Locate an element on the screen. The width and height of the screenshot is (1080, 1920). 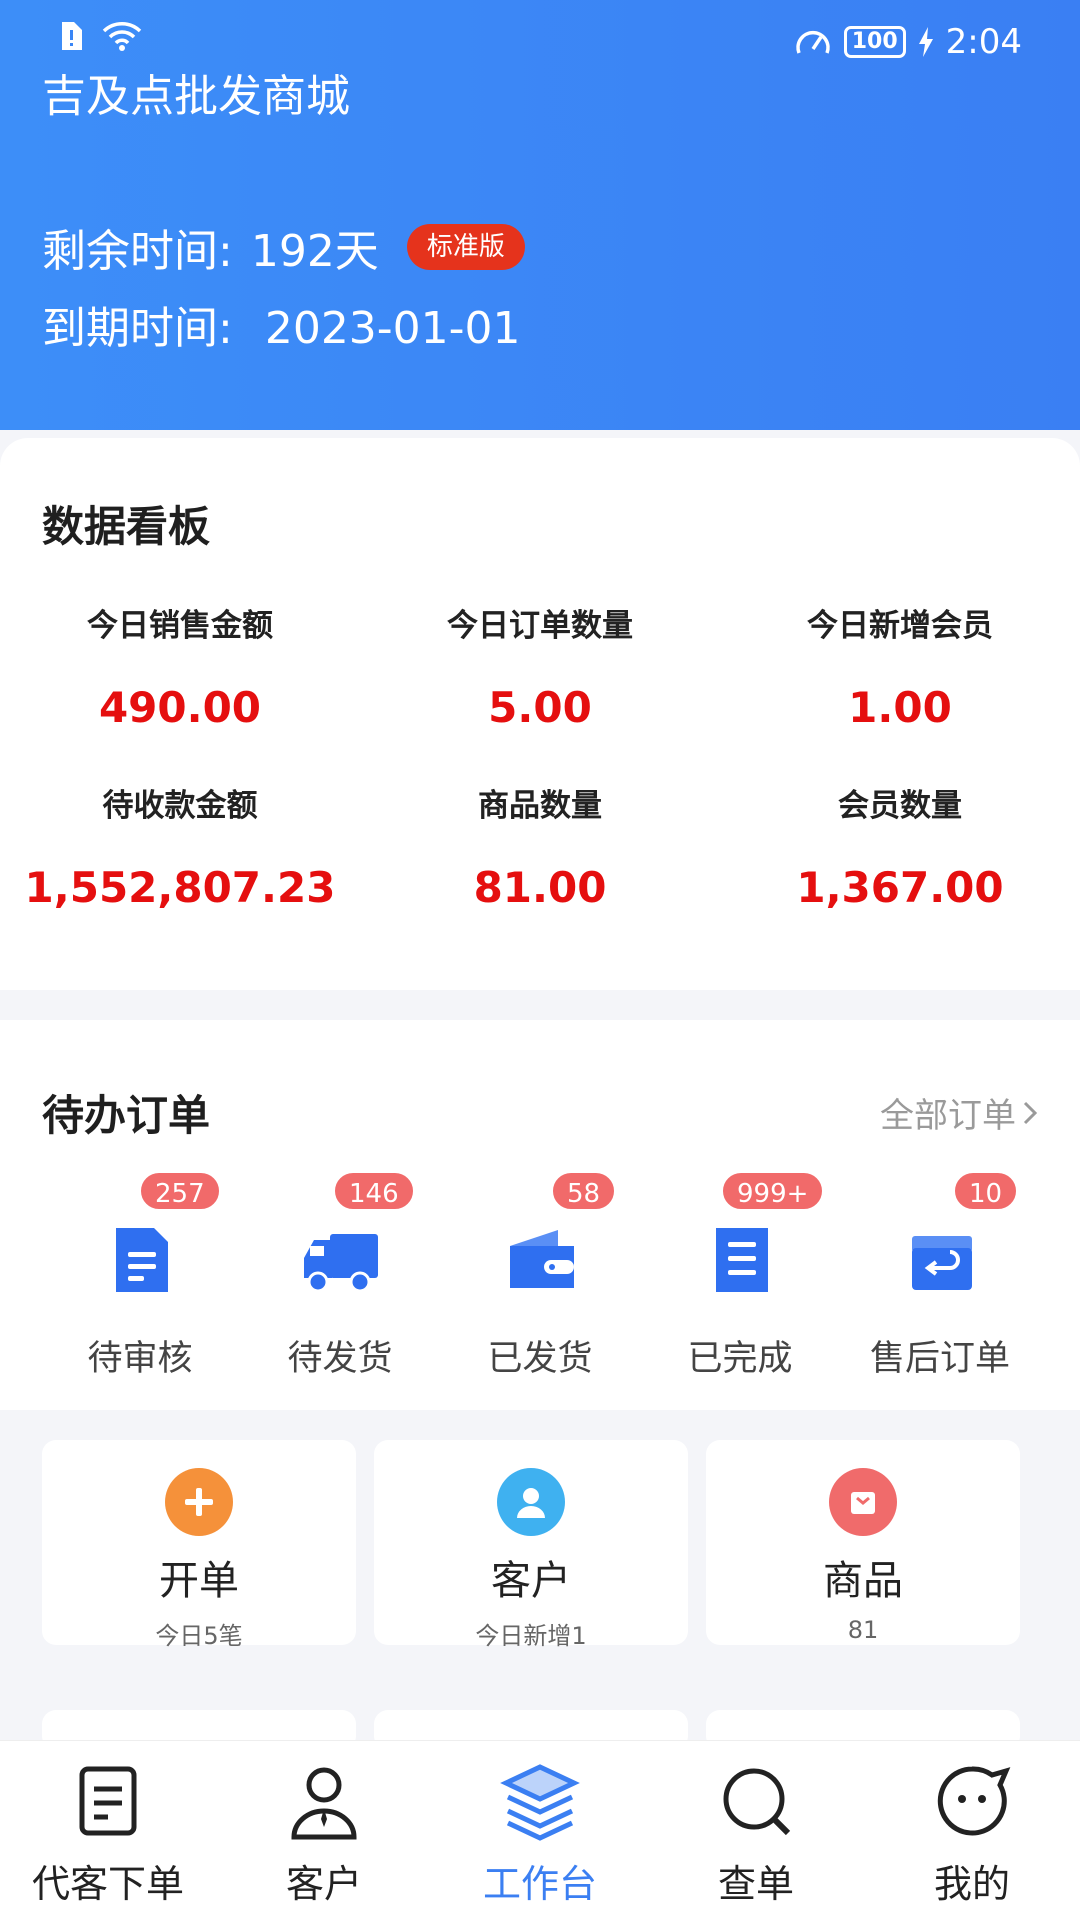
shortcut-products: 商品 81 is located at coordinates (863, 1542).